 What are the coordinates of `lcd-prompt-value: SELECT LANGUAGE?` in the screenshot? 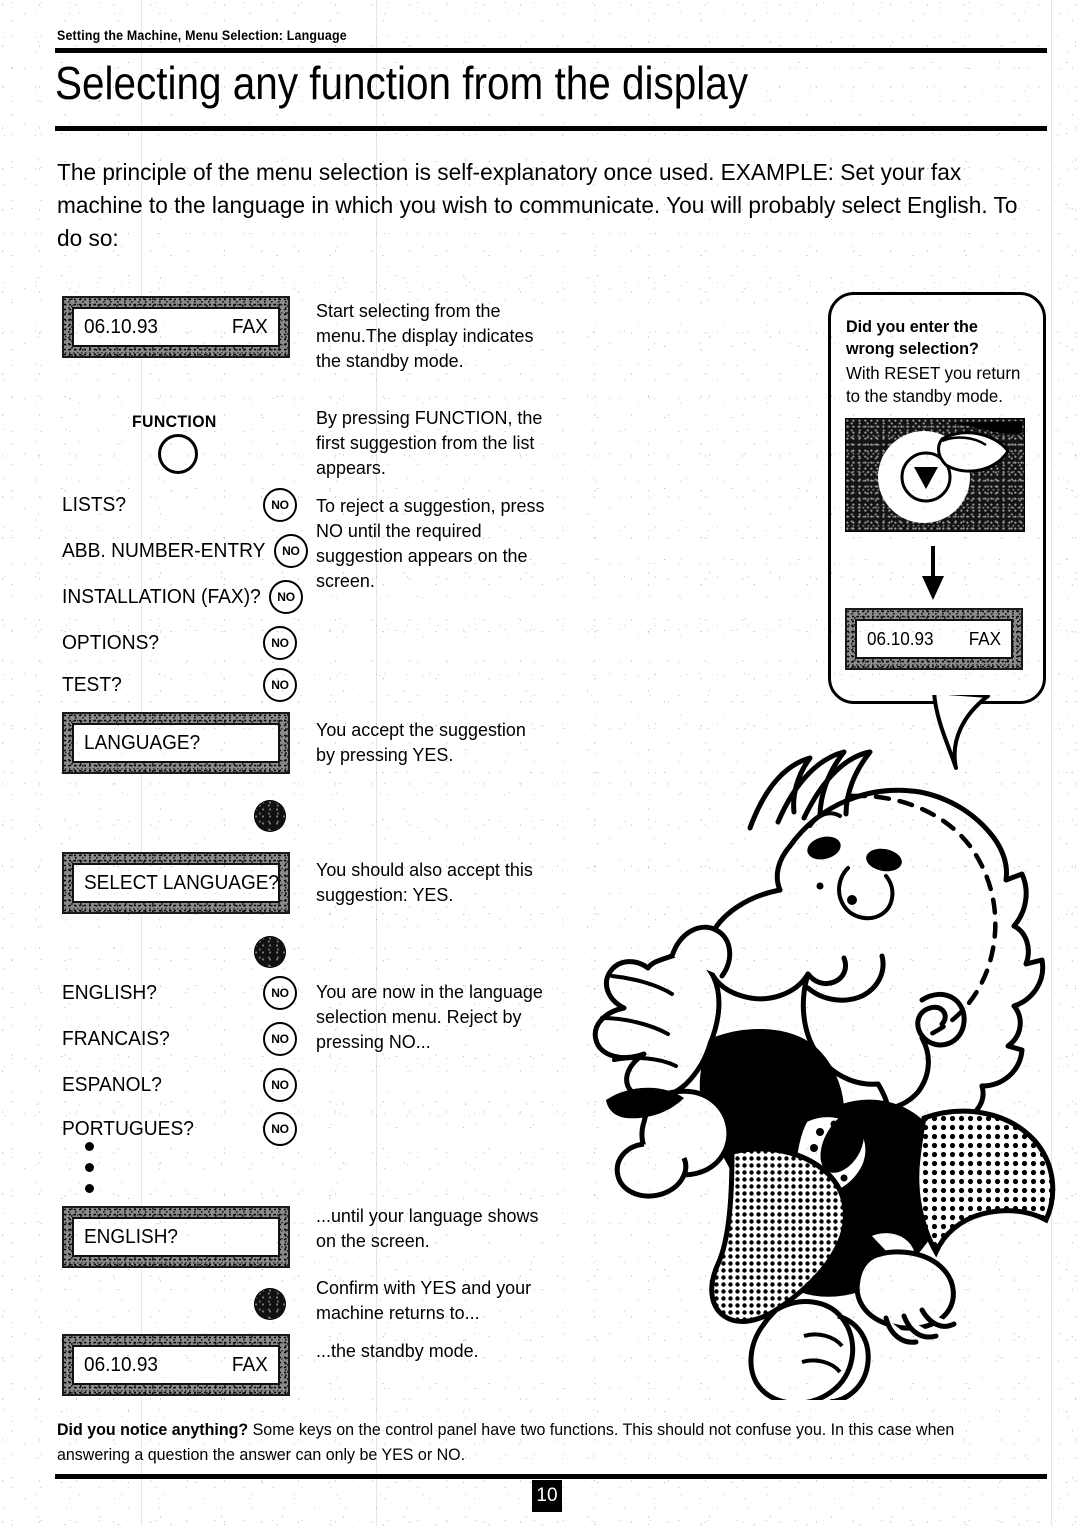 It's located at (182, 882).